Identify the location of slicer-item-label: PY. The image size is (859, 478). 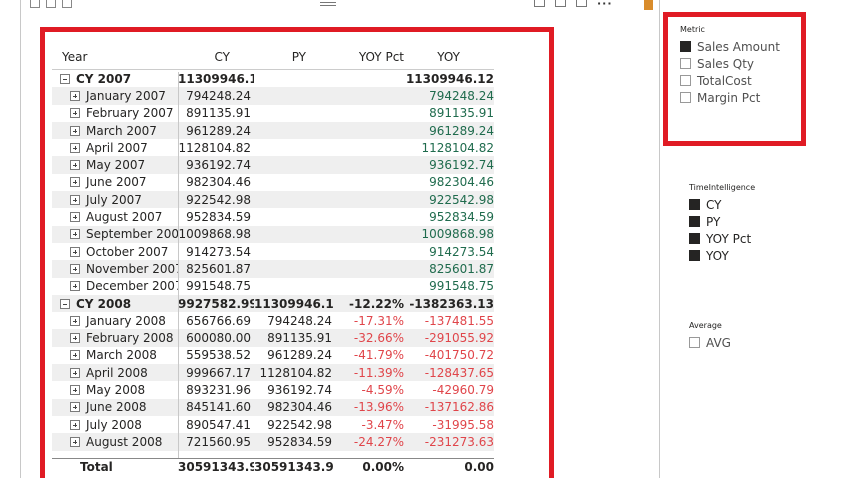
(713, 221).